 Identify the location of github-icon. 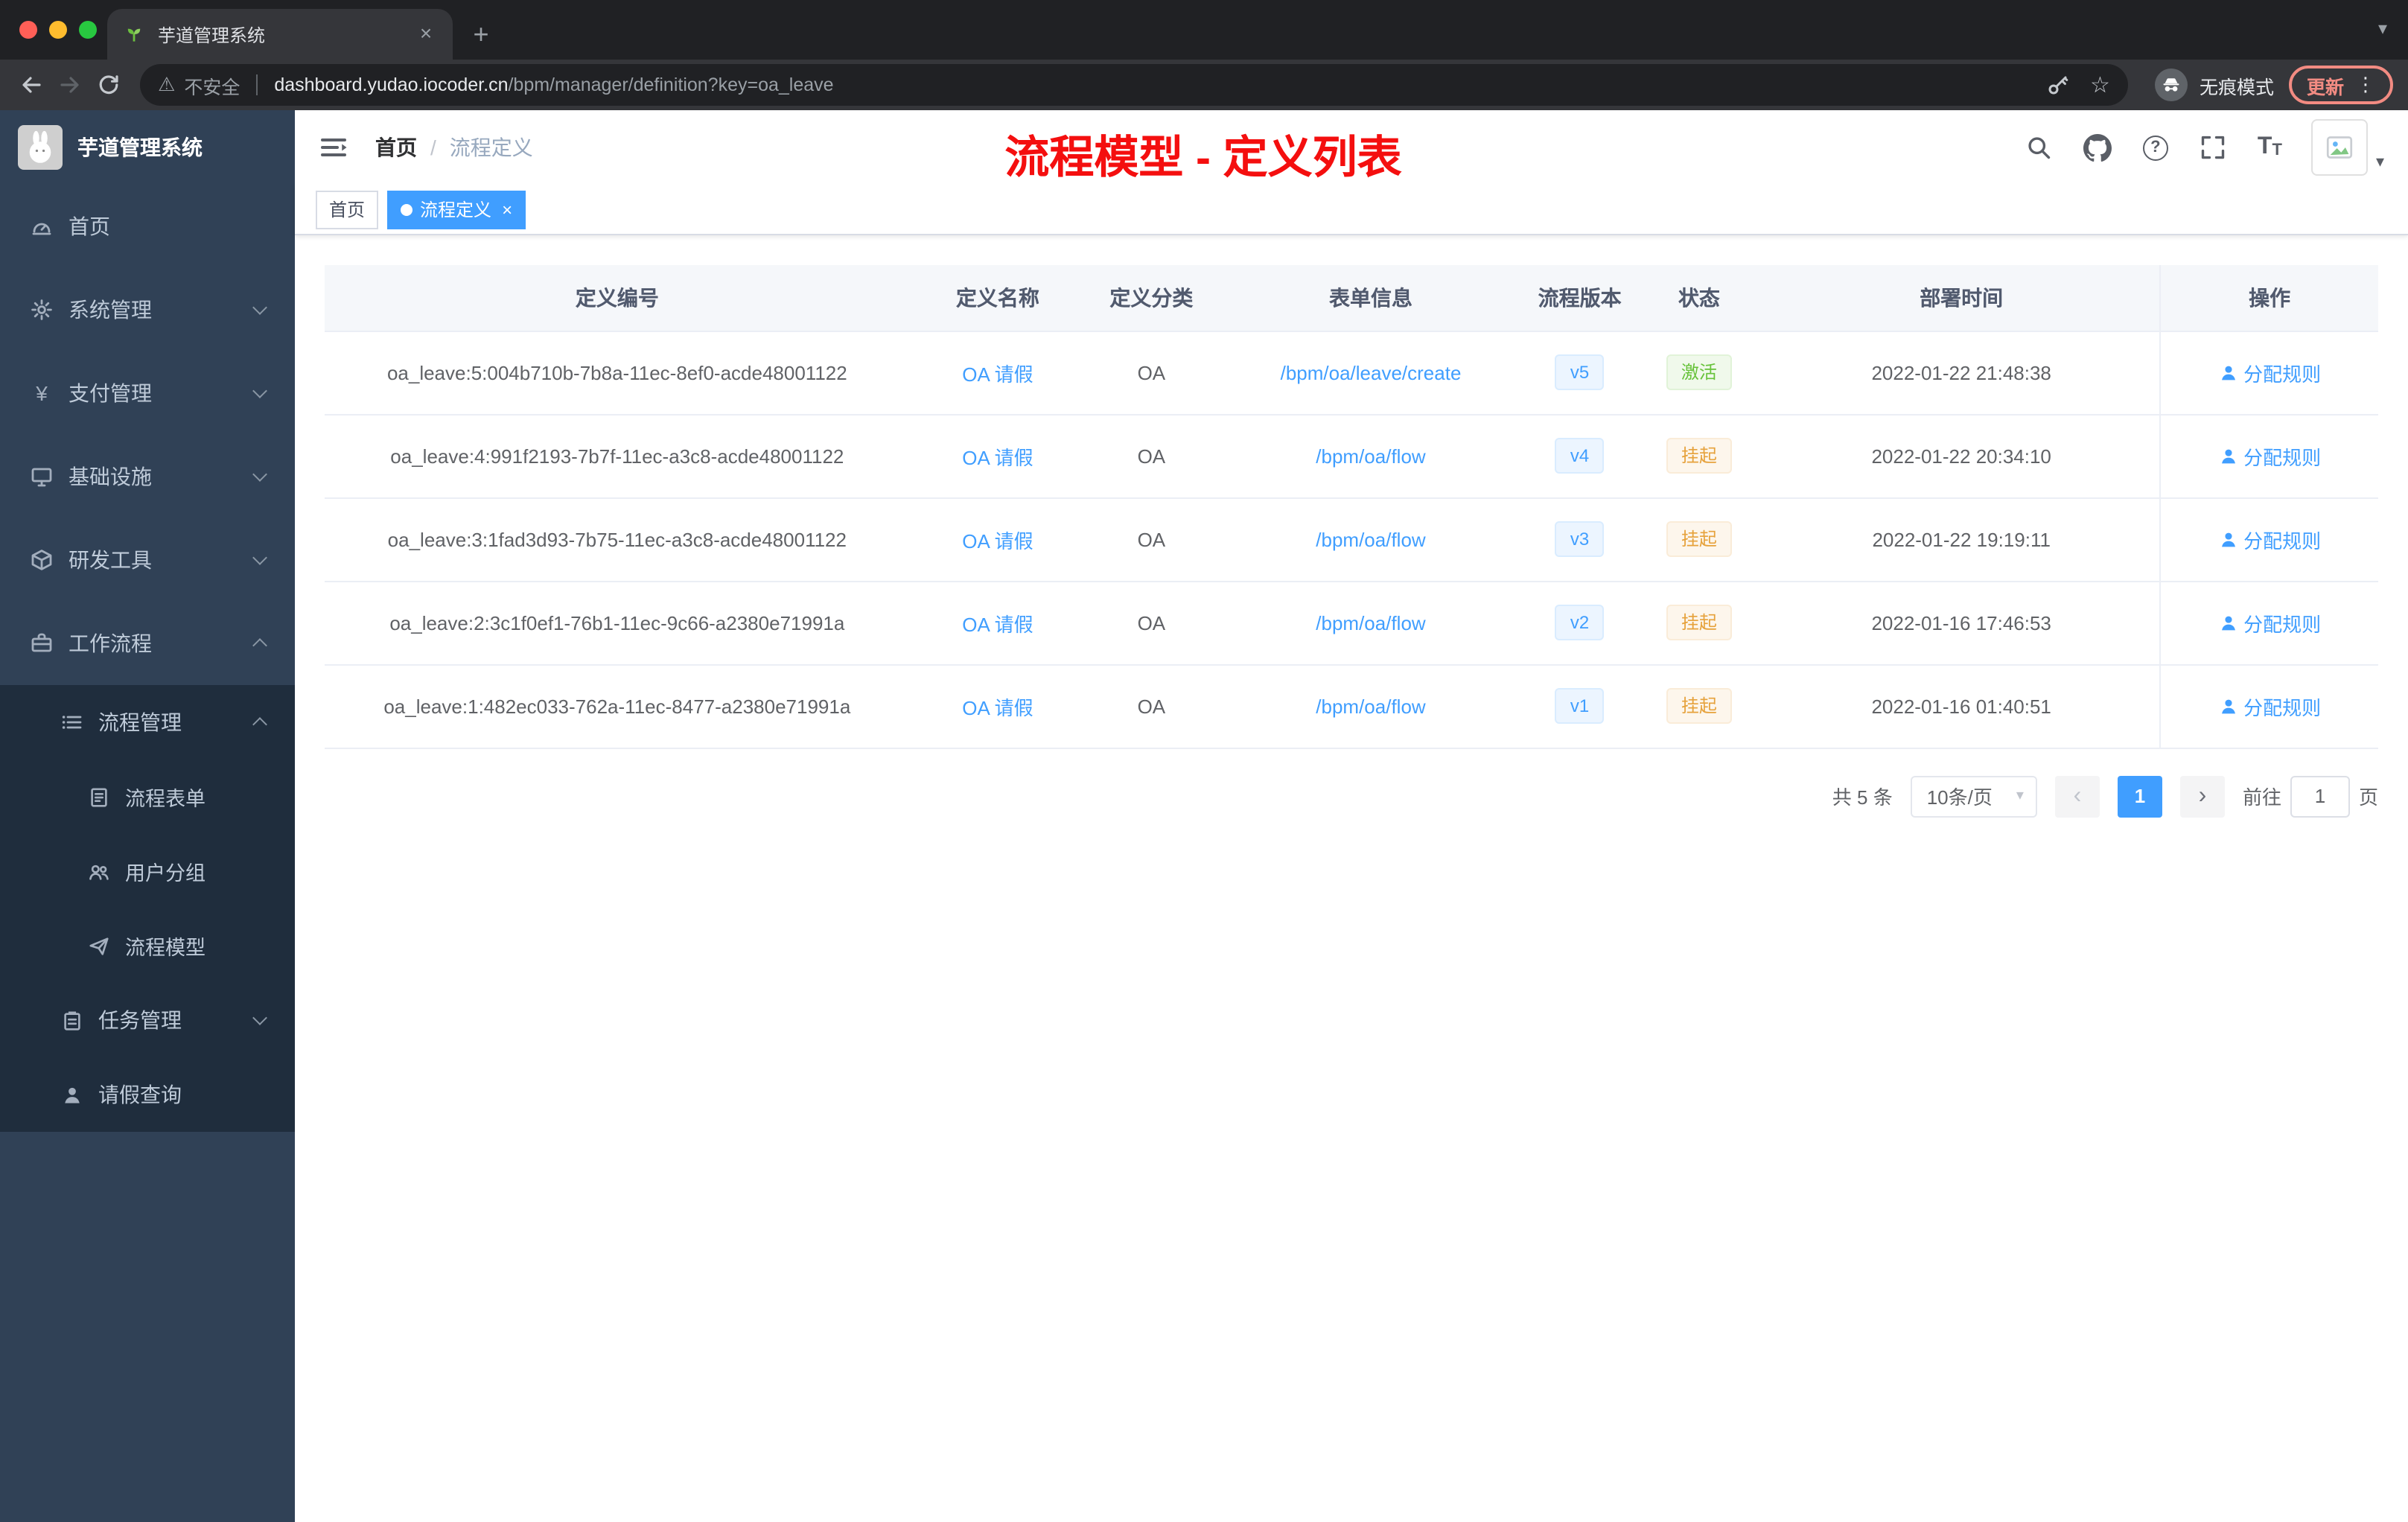
(2098, 147).